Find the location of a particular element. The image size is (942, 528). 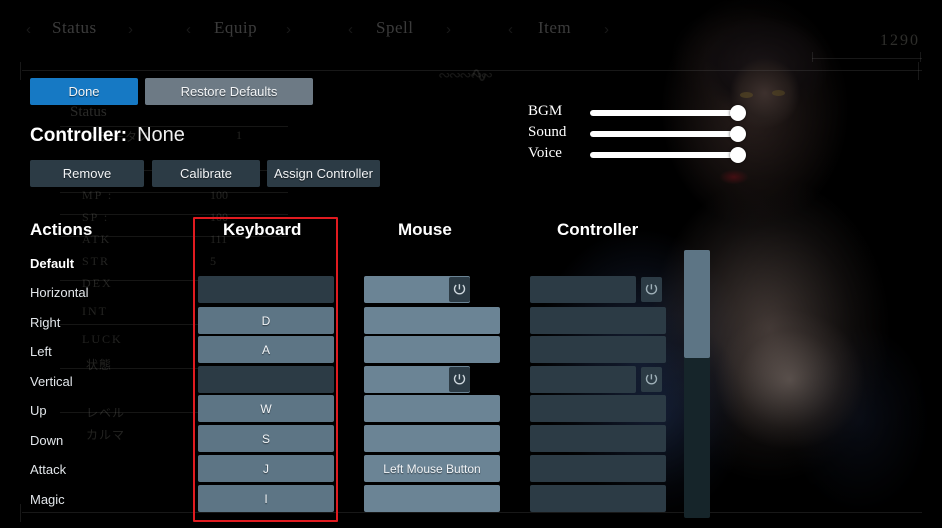

slider-knob-sound is located at coordinates (738, 134).